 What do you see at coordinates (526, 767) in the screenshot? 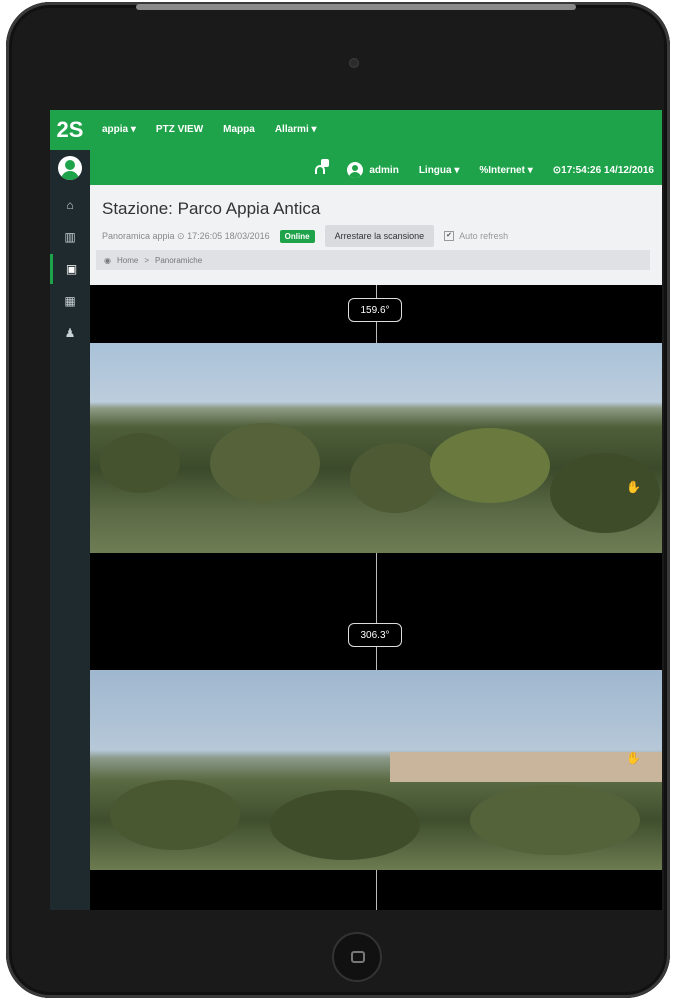
I see `city-buildings` at bounding box center [526, 767].